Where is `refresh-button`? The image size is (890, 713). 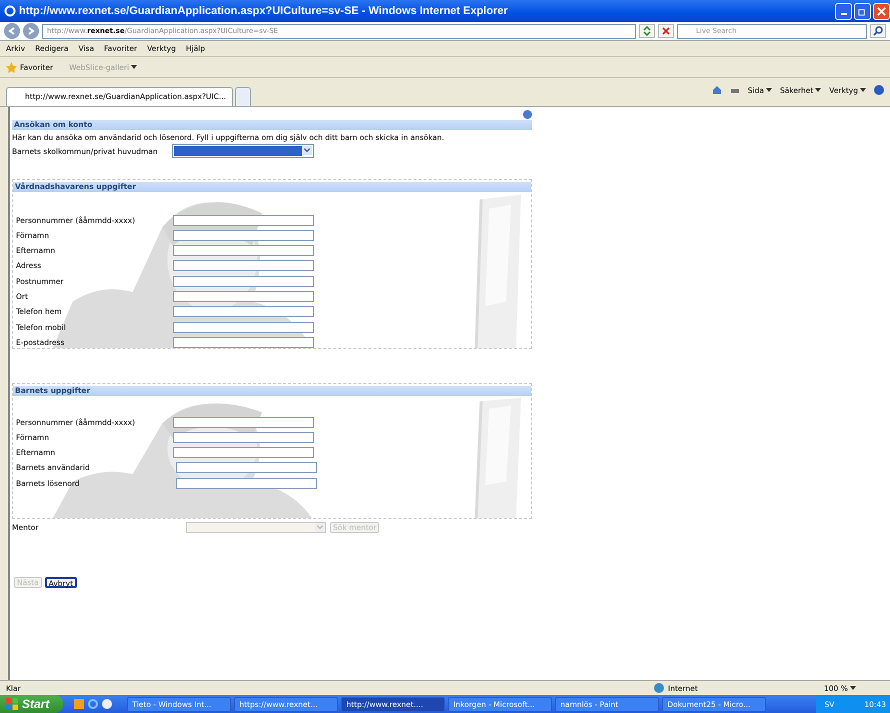 refresh-button is located at coordinates (647, 31).